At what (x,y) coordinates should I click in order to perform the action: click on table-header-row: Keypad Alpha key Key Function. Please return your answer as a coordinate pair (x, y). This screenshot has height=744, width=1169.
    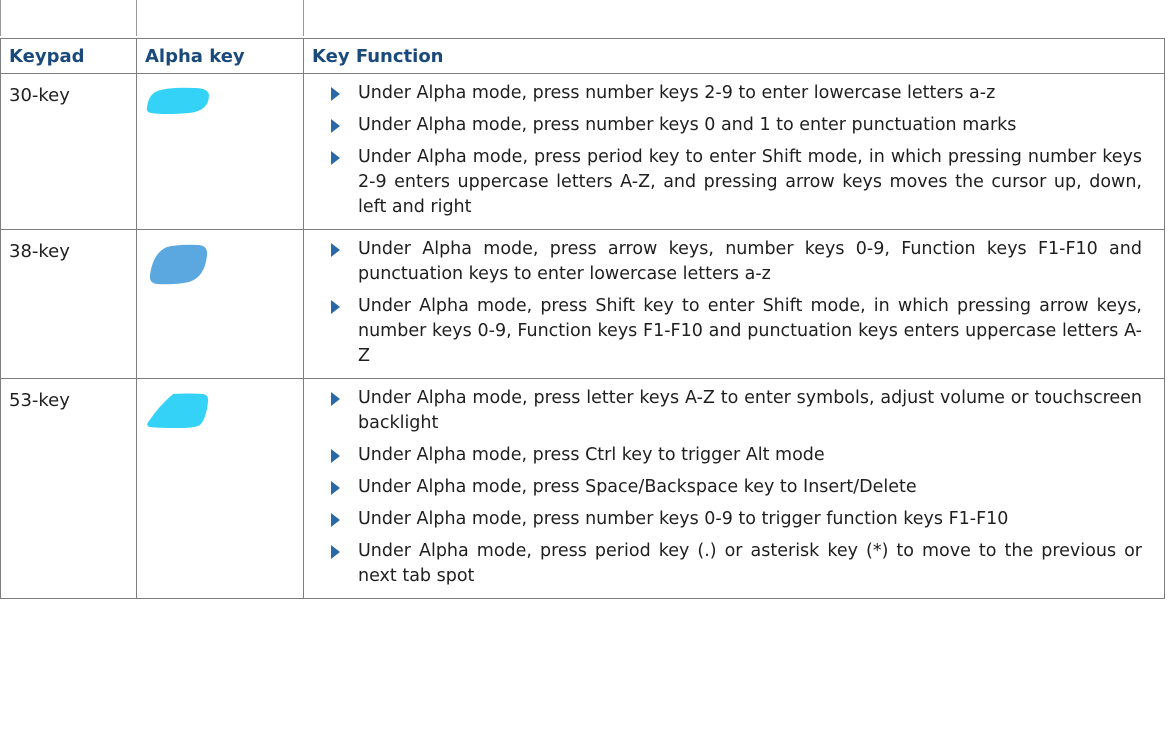
    Looking at the image, I should click on (582, 56).